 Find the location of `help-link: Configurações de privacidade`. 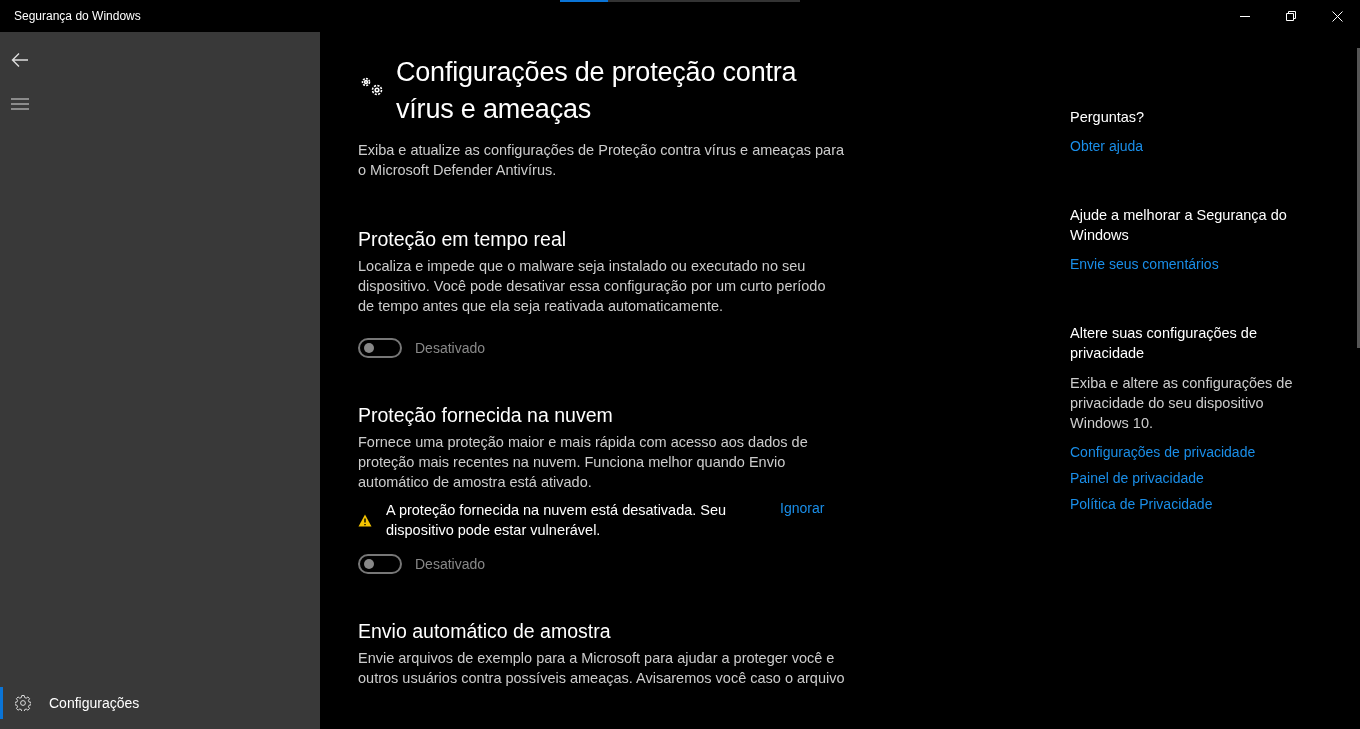

help-link: Configurações de privacidade is located at coordinates (1190, 452).